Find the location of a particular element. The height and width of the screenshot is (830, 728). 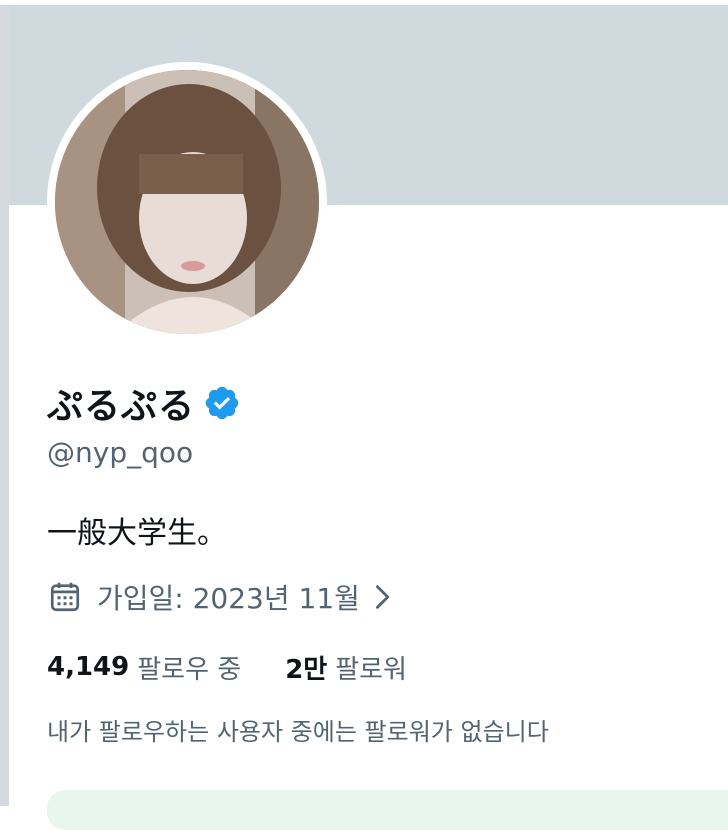

bottom-panel is located at coordinates (387, 810).